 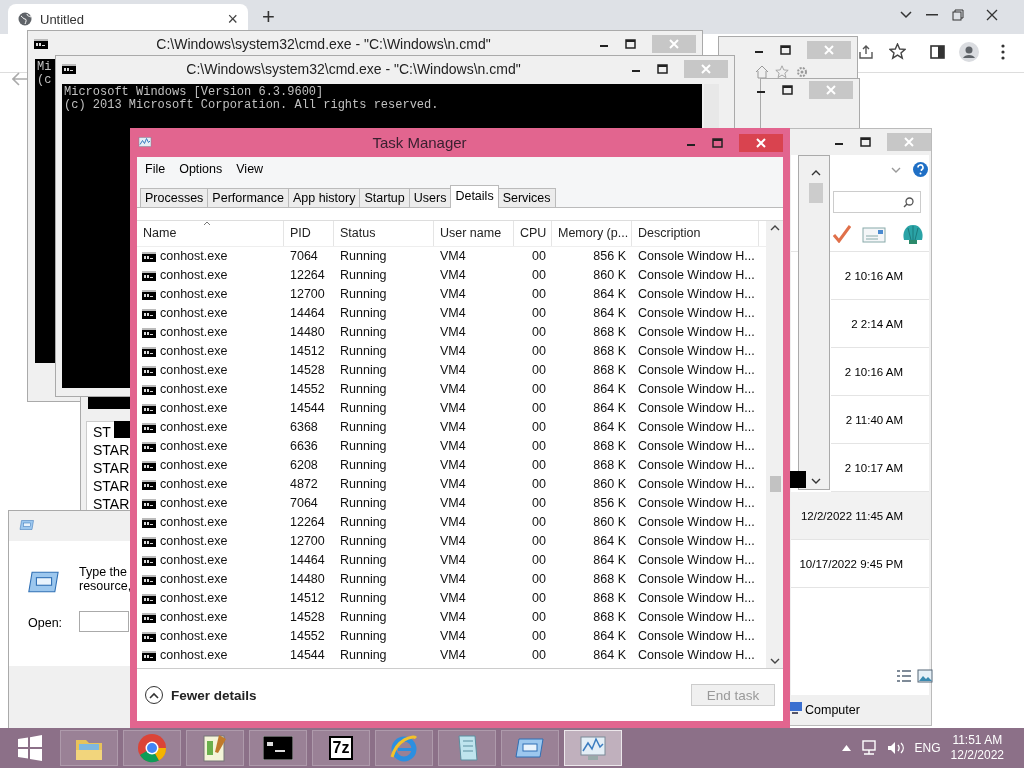 I want to click on envelope-icon, so click(x=874, y=235).